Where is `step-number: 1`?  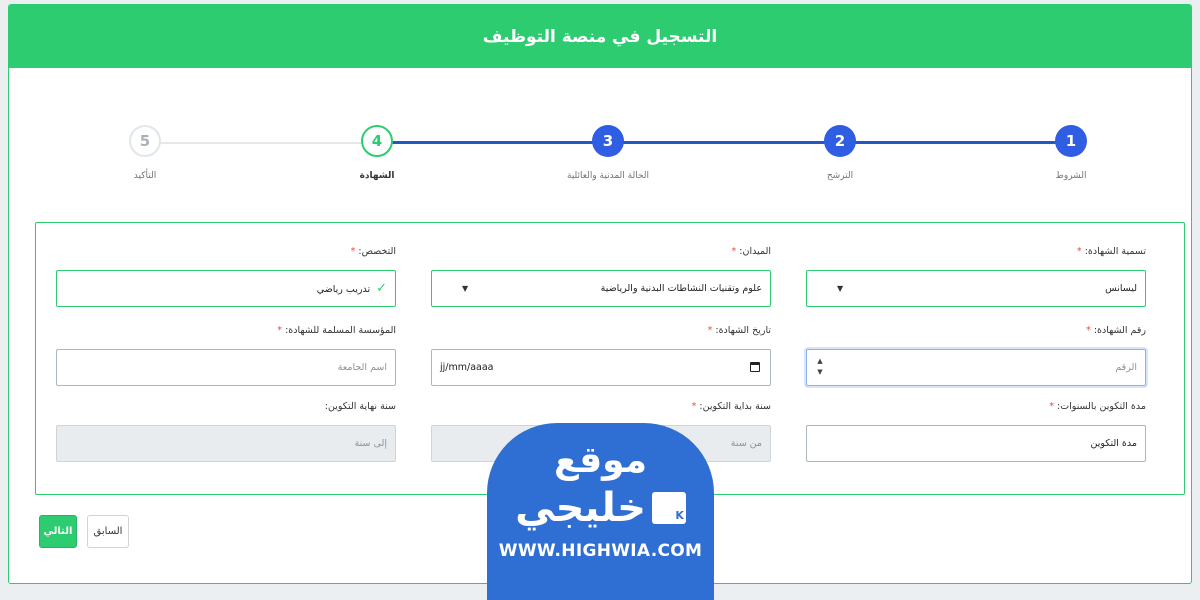 step-number: 1 is located at coordinates (1071, 141).